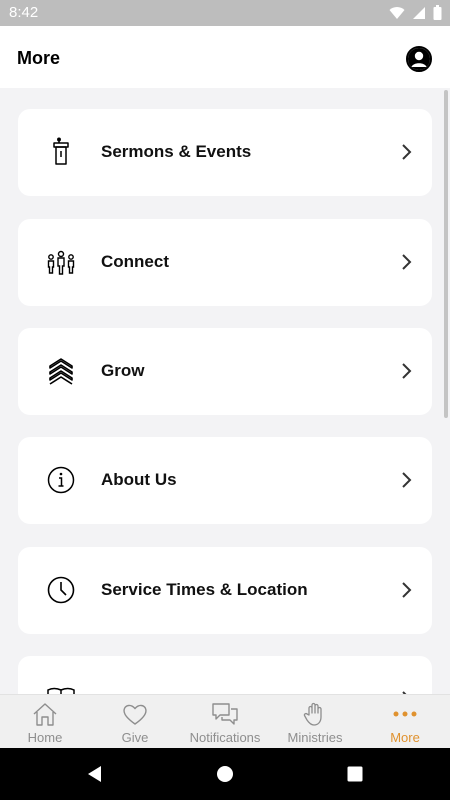 The width and height of the screenshot is (450, 800). I want to click on clock-icon, so click(61, 590).